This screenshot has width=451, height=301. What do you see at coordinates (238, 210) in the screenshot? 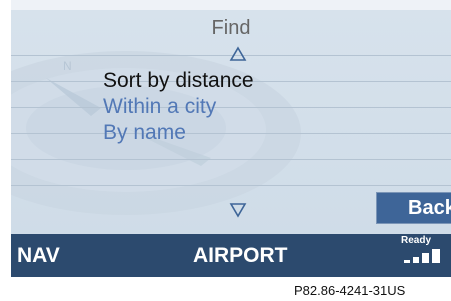
I see `scroll-down-icon` at bounding box center [238, 210].